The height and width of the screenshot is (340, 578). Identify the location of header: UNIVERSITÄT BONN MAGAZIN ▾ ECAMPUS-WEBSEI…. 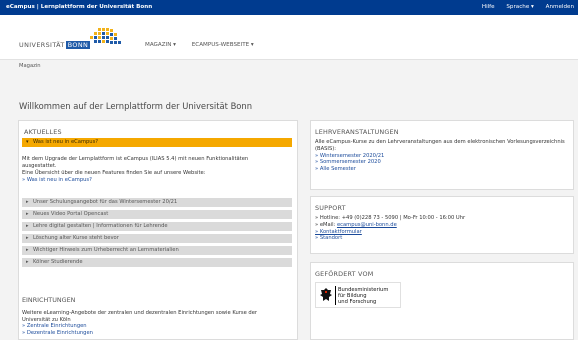
(289, 37).